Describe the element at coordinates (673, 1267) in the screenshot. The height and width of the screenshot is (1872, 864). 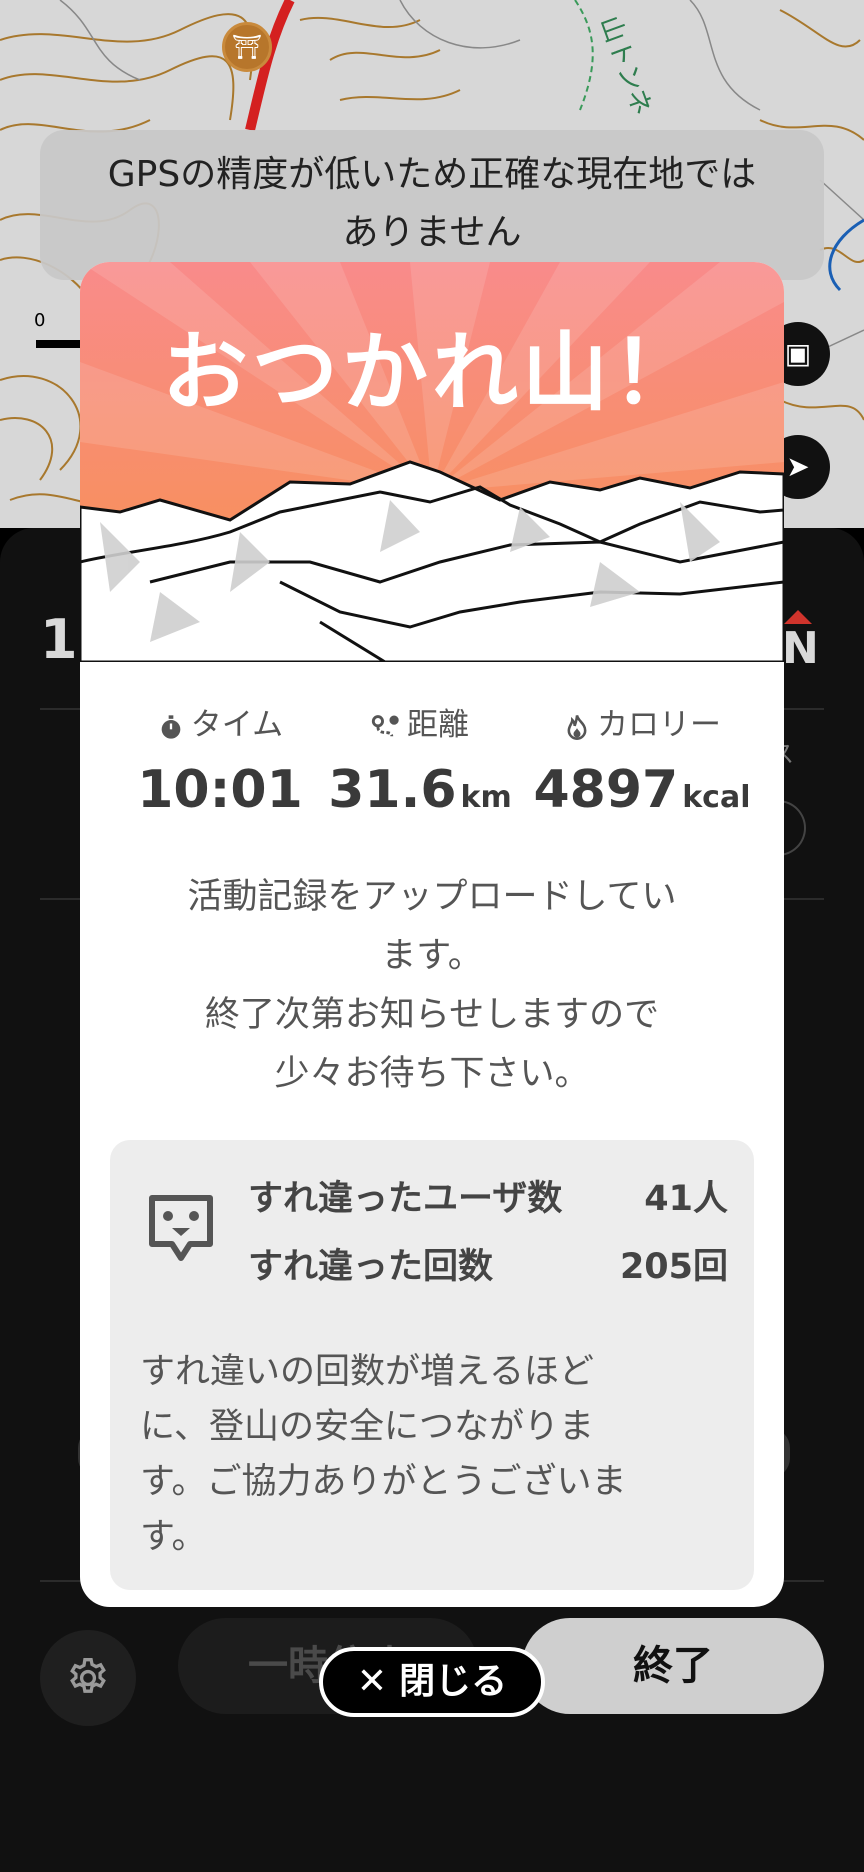
I see `encounter-count-value: 205回` at that location.